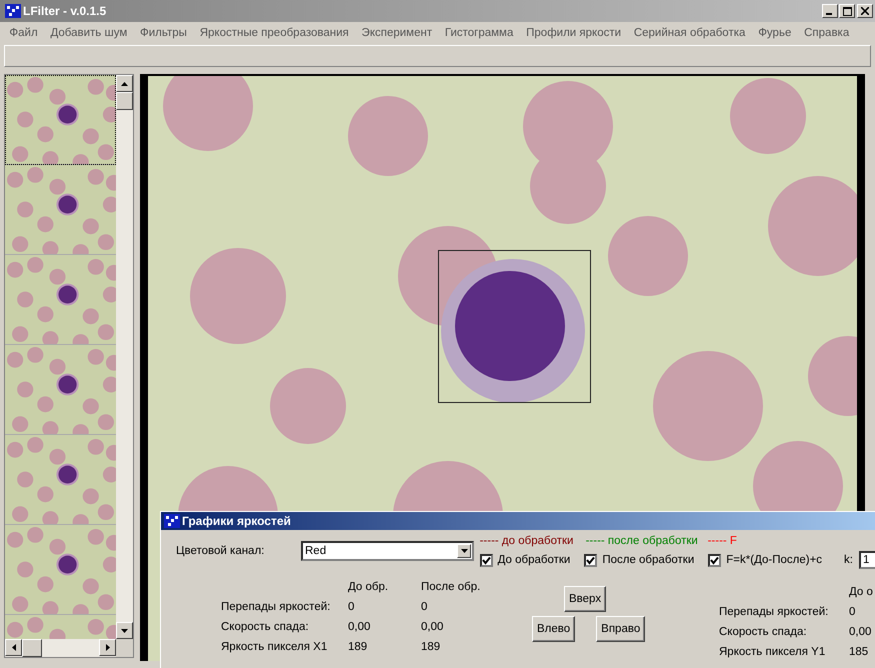 This screenshot has height=668, width=875. I want to click on close-icon, so click(865, 11).